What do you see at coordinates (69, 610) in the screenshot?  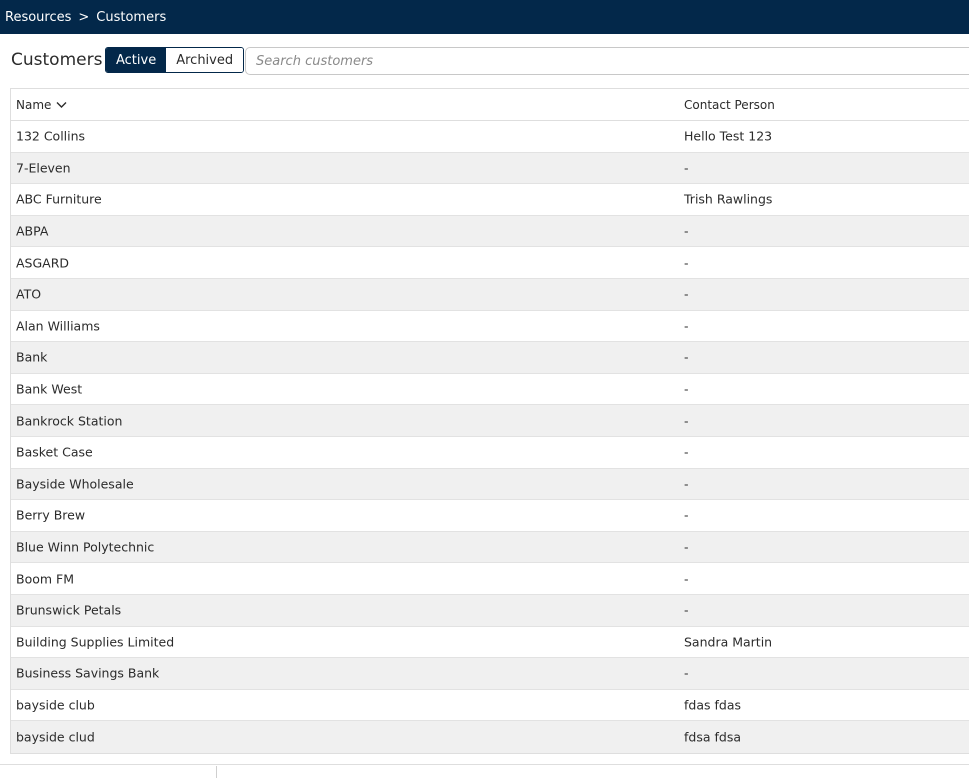 I see `customer-name-cell: Brunswick Petals` at bounding box center [69, 610].